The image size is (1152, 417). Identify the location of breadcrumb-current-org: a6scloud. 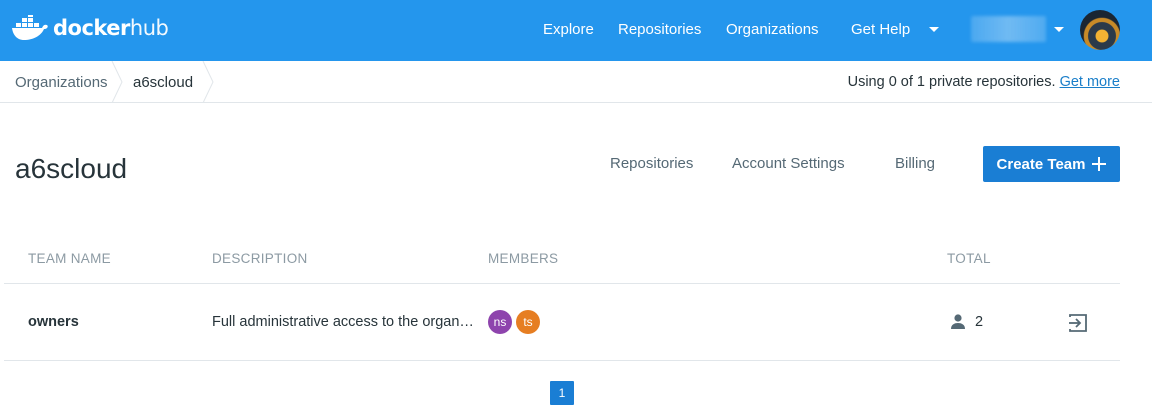
(163, 82).